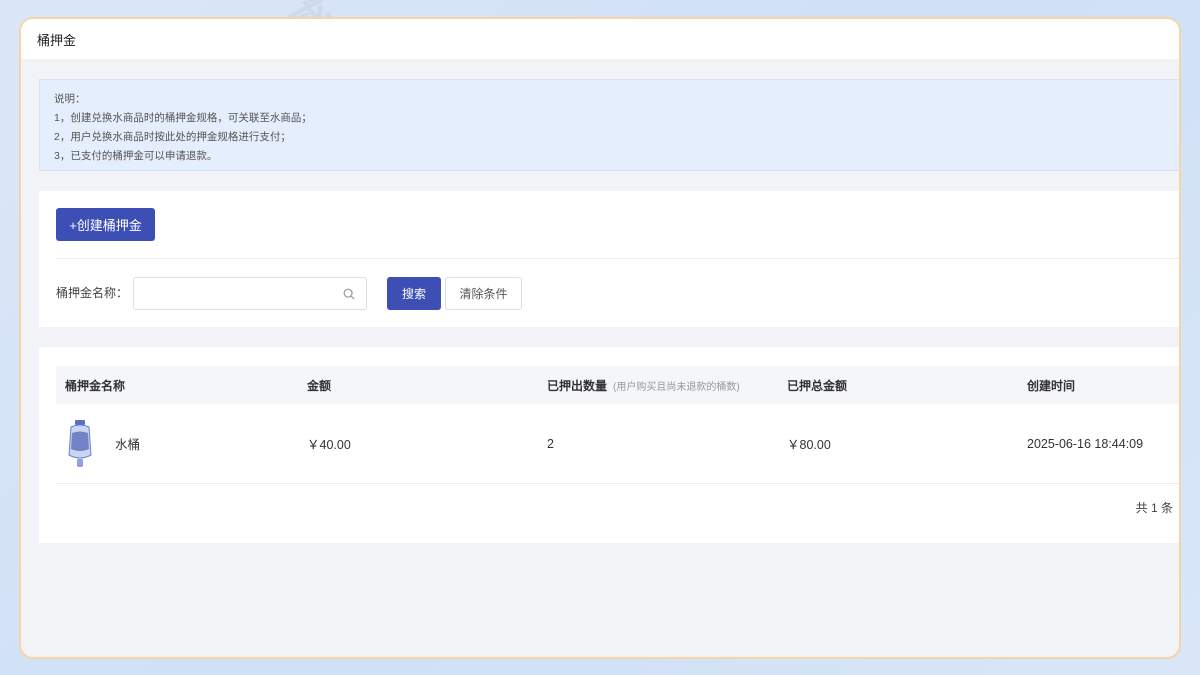 This screenshot has width=1200, height=675. What do you see at coordinates (1051, 385) in the screenshot?
I see `column-header-created-at: 创建时间` at bounding box center [1051, 385].